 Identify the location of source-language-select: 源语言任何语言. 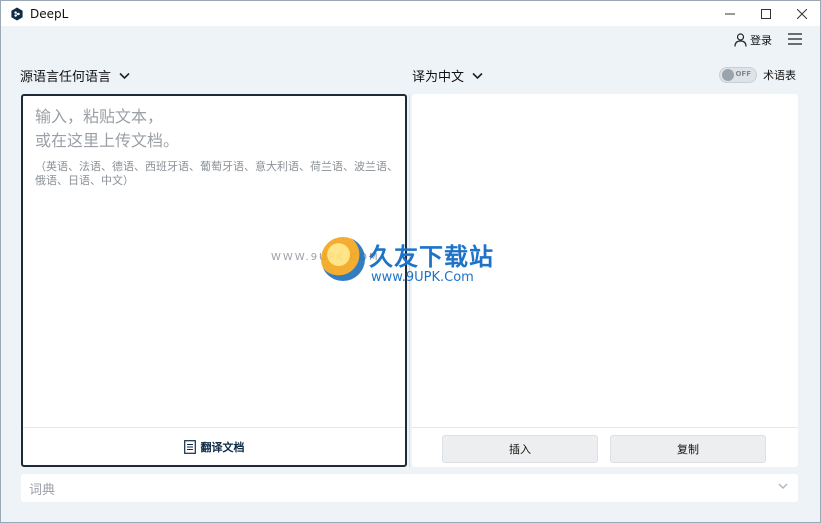
(75, 75).